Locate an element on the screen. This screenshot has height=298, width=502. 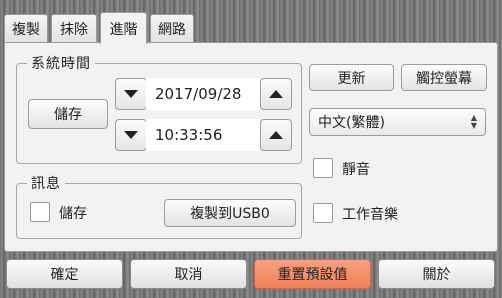
system-time-save-label: 儲存 is located at coordinates (68, 115).